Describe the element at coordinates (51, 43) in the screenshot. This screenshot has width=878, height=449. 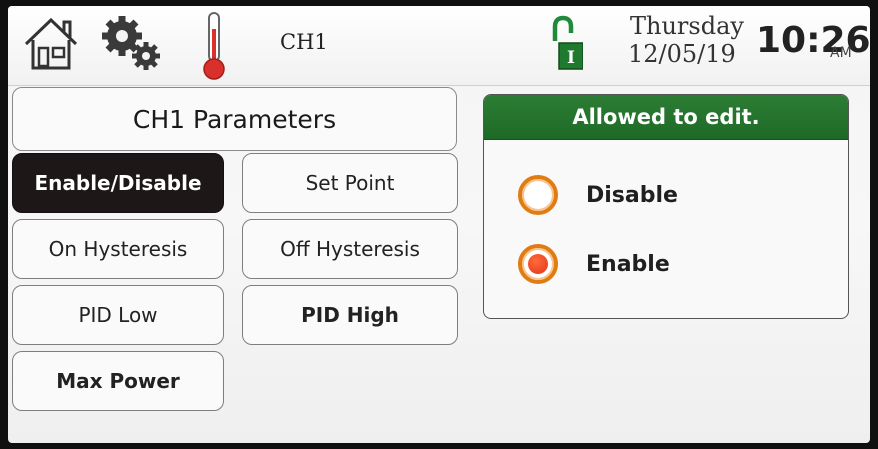
I see `home-icon` at that location.